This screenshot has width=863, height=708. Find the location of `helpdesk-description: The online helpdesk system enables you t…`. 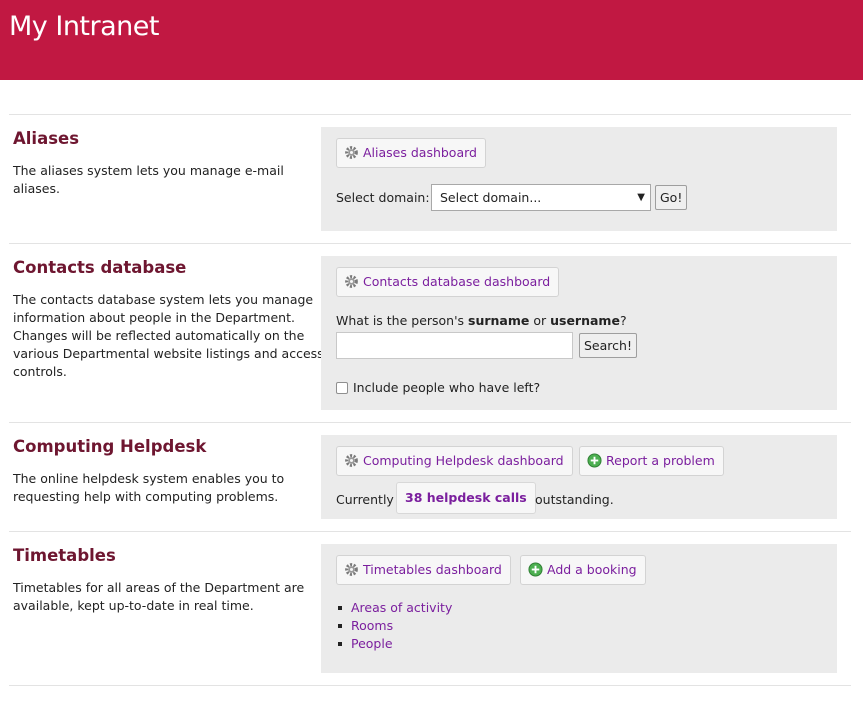

helpdesk-description: The online helpdesk system enables you t… is located at coordinates (149, 487).